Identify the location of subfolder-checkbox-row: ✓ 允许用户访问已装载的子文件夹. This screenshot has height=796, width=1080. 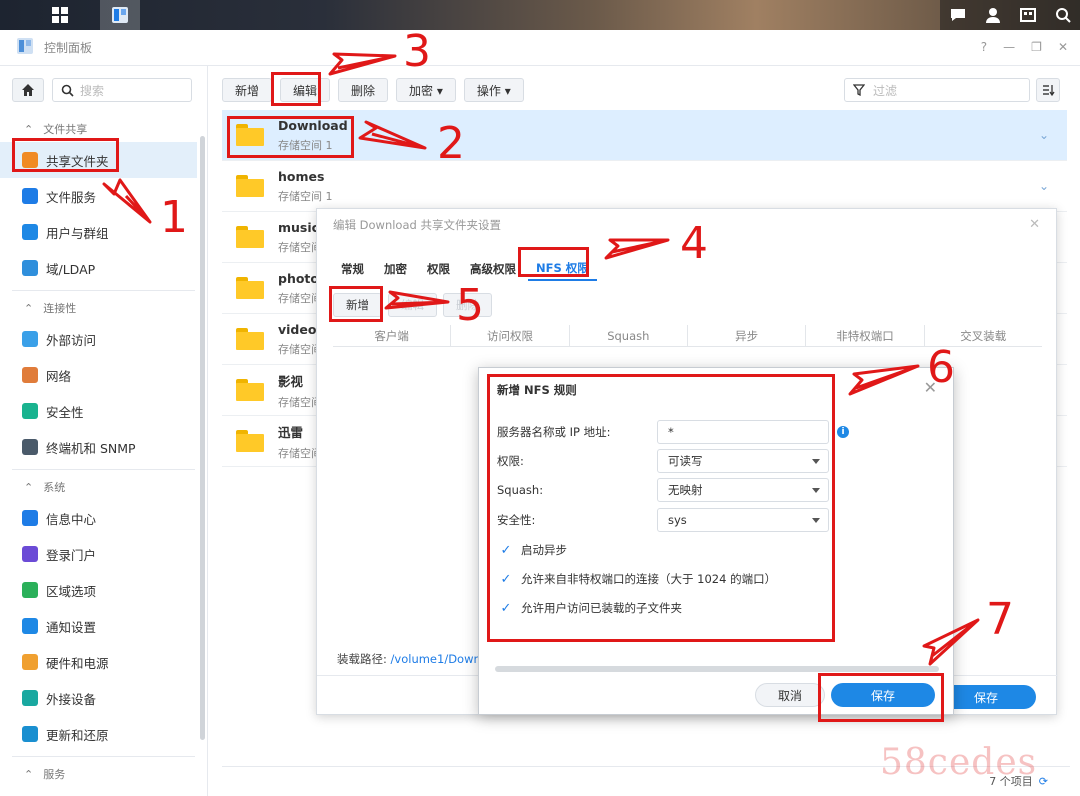
(590, 608).